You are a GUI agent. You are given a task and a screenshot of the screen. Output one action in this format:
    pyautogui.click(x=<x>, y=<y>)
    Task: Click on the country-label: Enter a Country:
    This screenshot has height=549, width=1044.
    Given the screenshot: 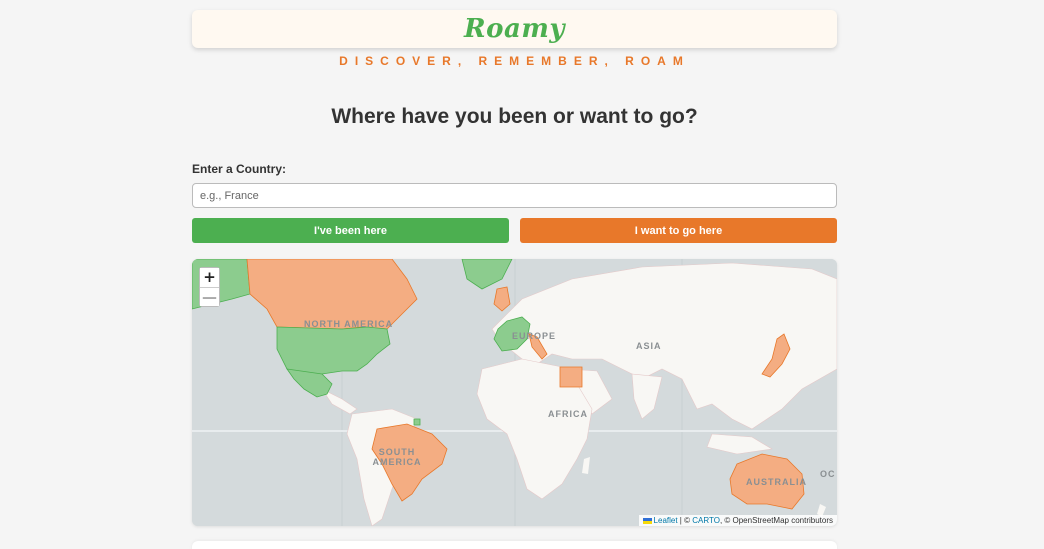 What is the action you would take?
    pyautogui.click(x=239, y=169)
    